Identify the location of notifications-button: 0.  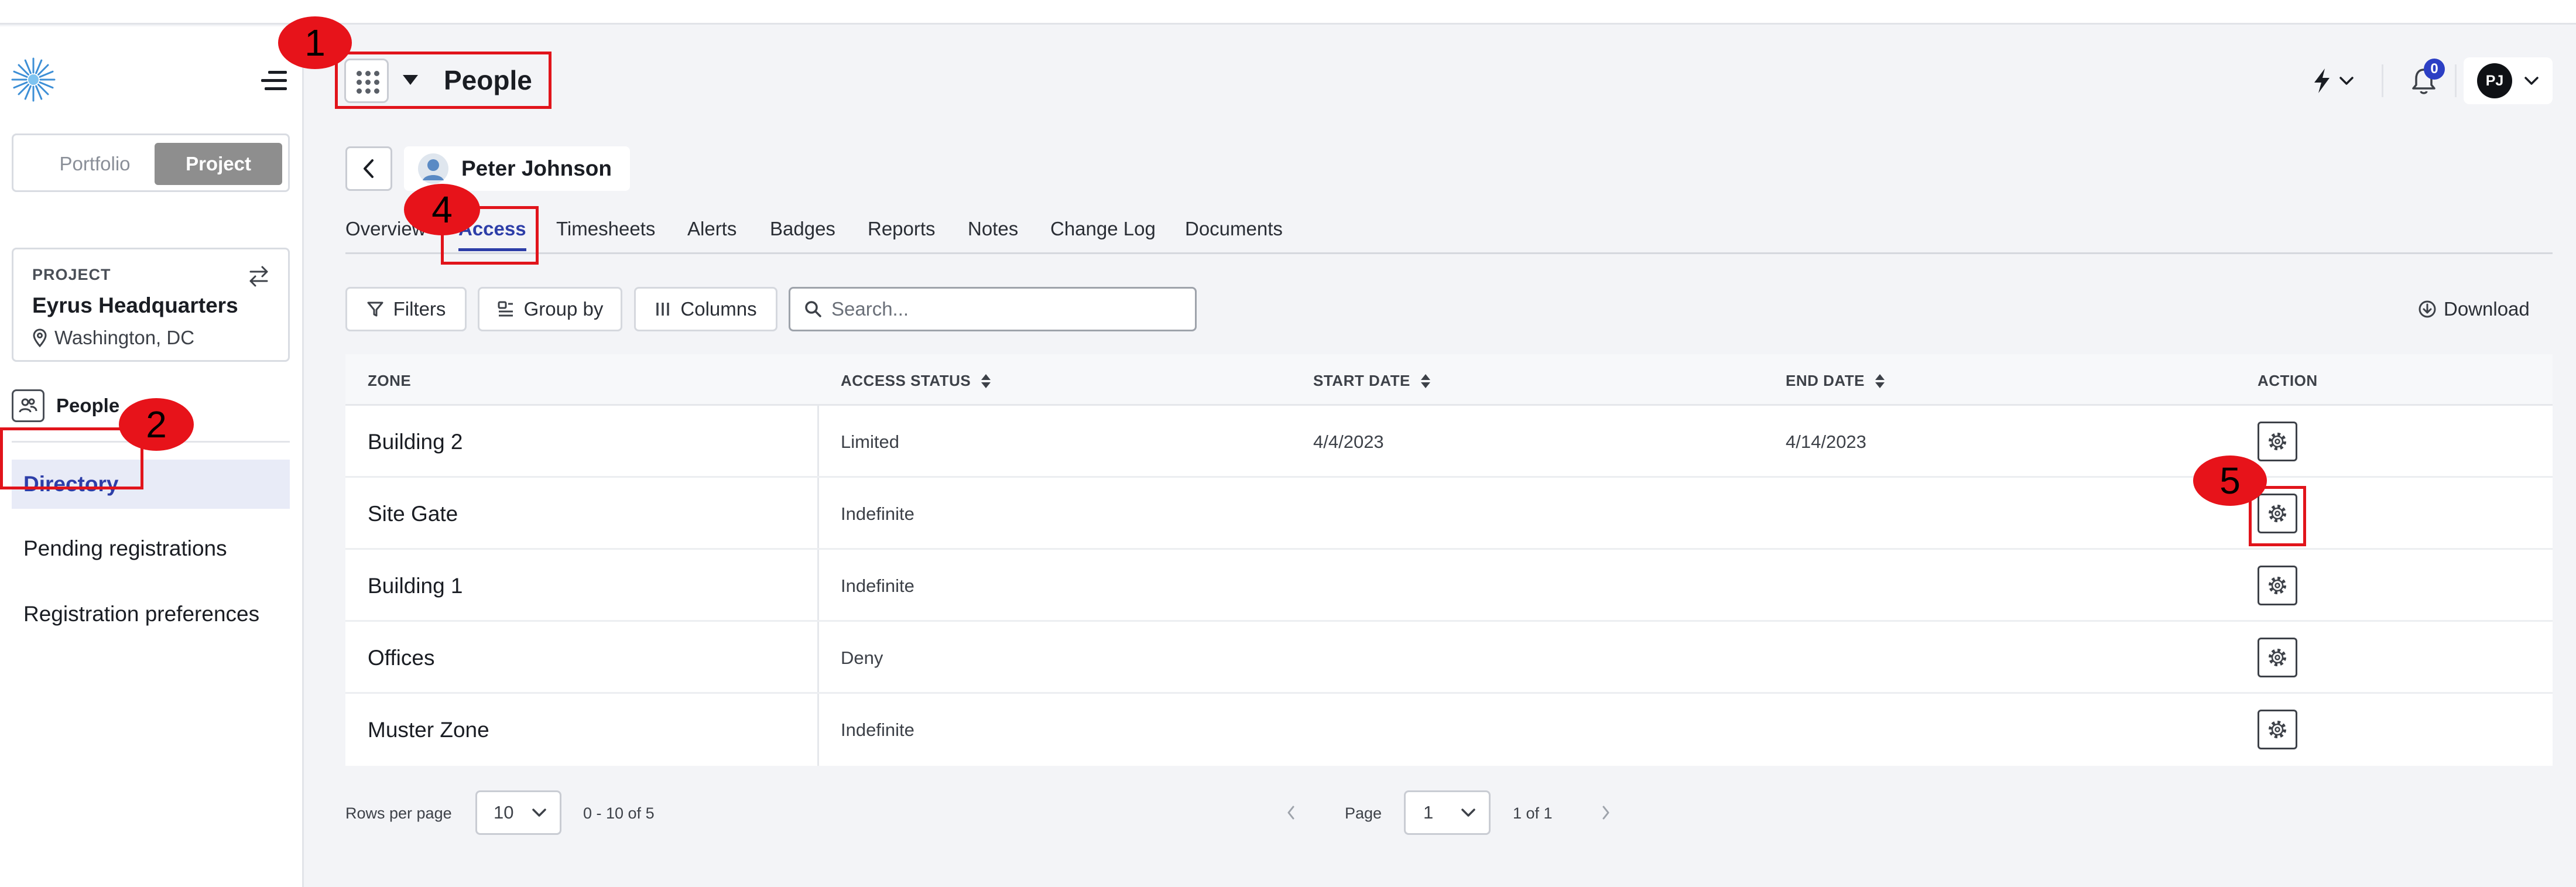
(2423, 80).